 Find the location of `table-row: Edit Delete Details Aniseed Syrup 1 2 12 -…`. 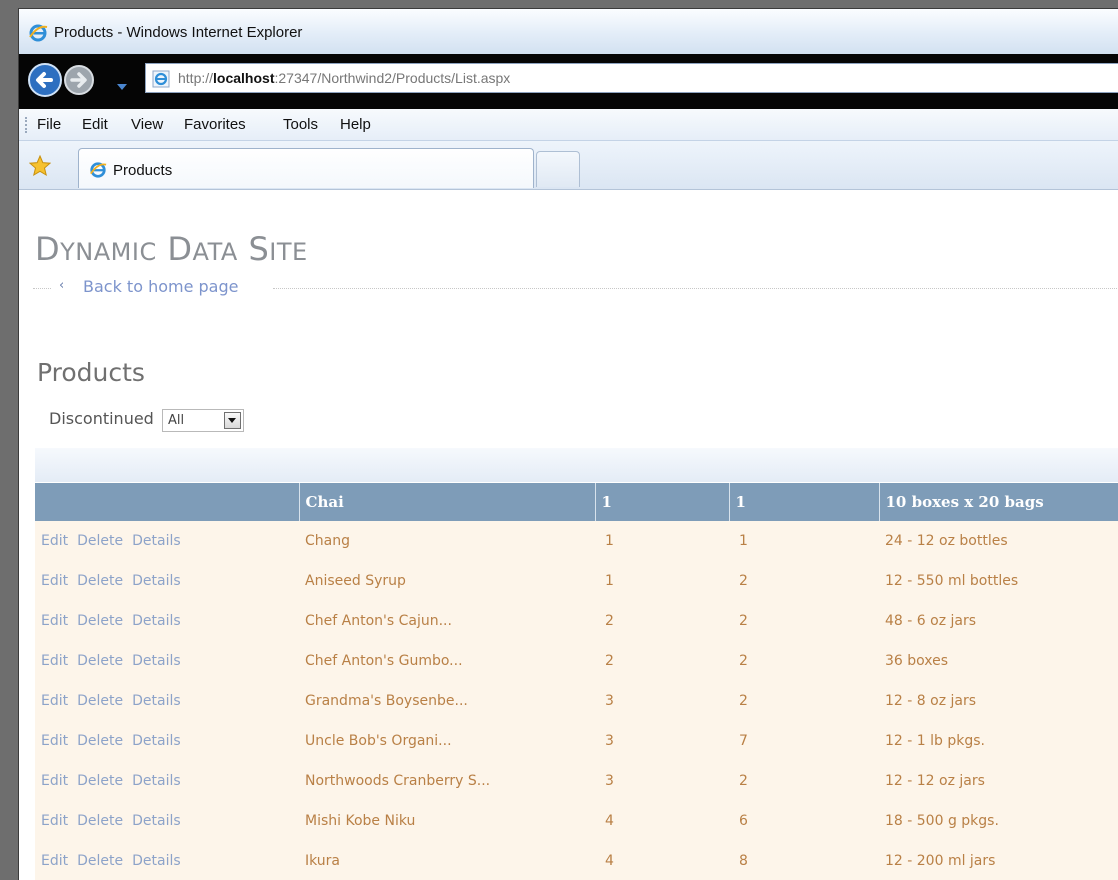

table-row: Edit Delete Details Aniseed Syrup 1 2 12 -… is located at coordinates (576, 581).